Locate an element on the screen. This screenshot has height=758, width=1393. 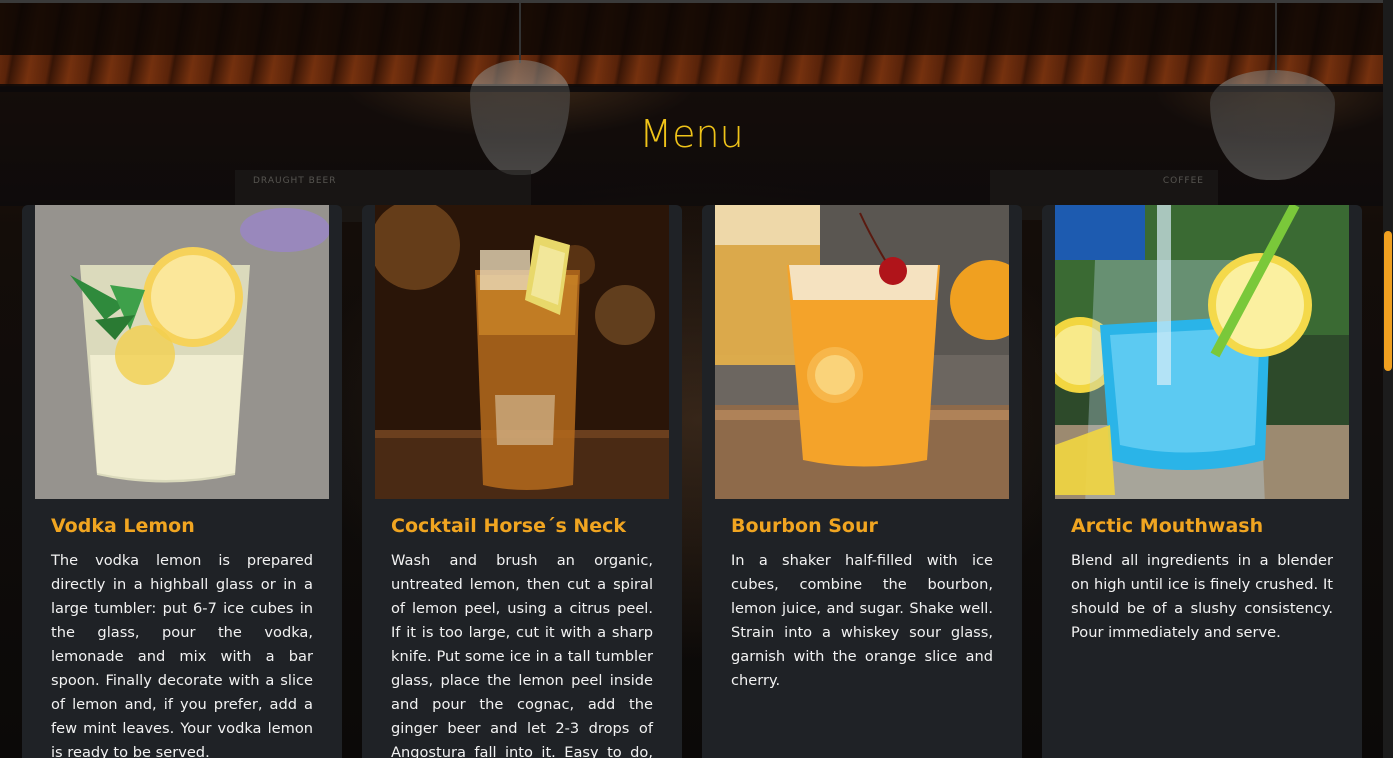
scrollbar-track is located at coordinates (1388, 379).